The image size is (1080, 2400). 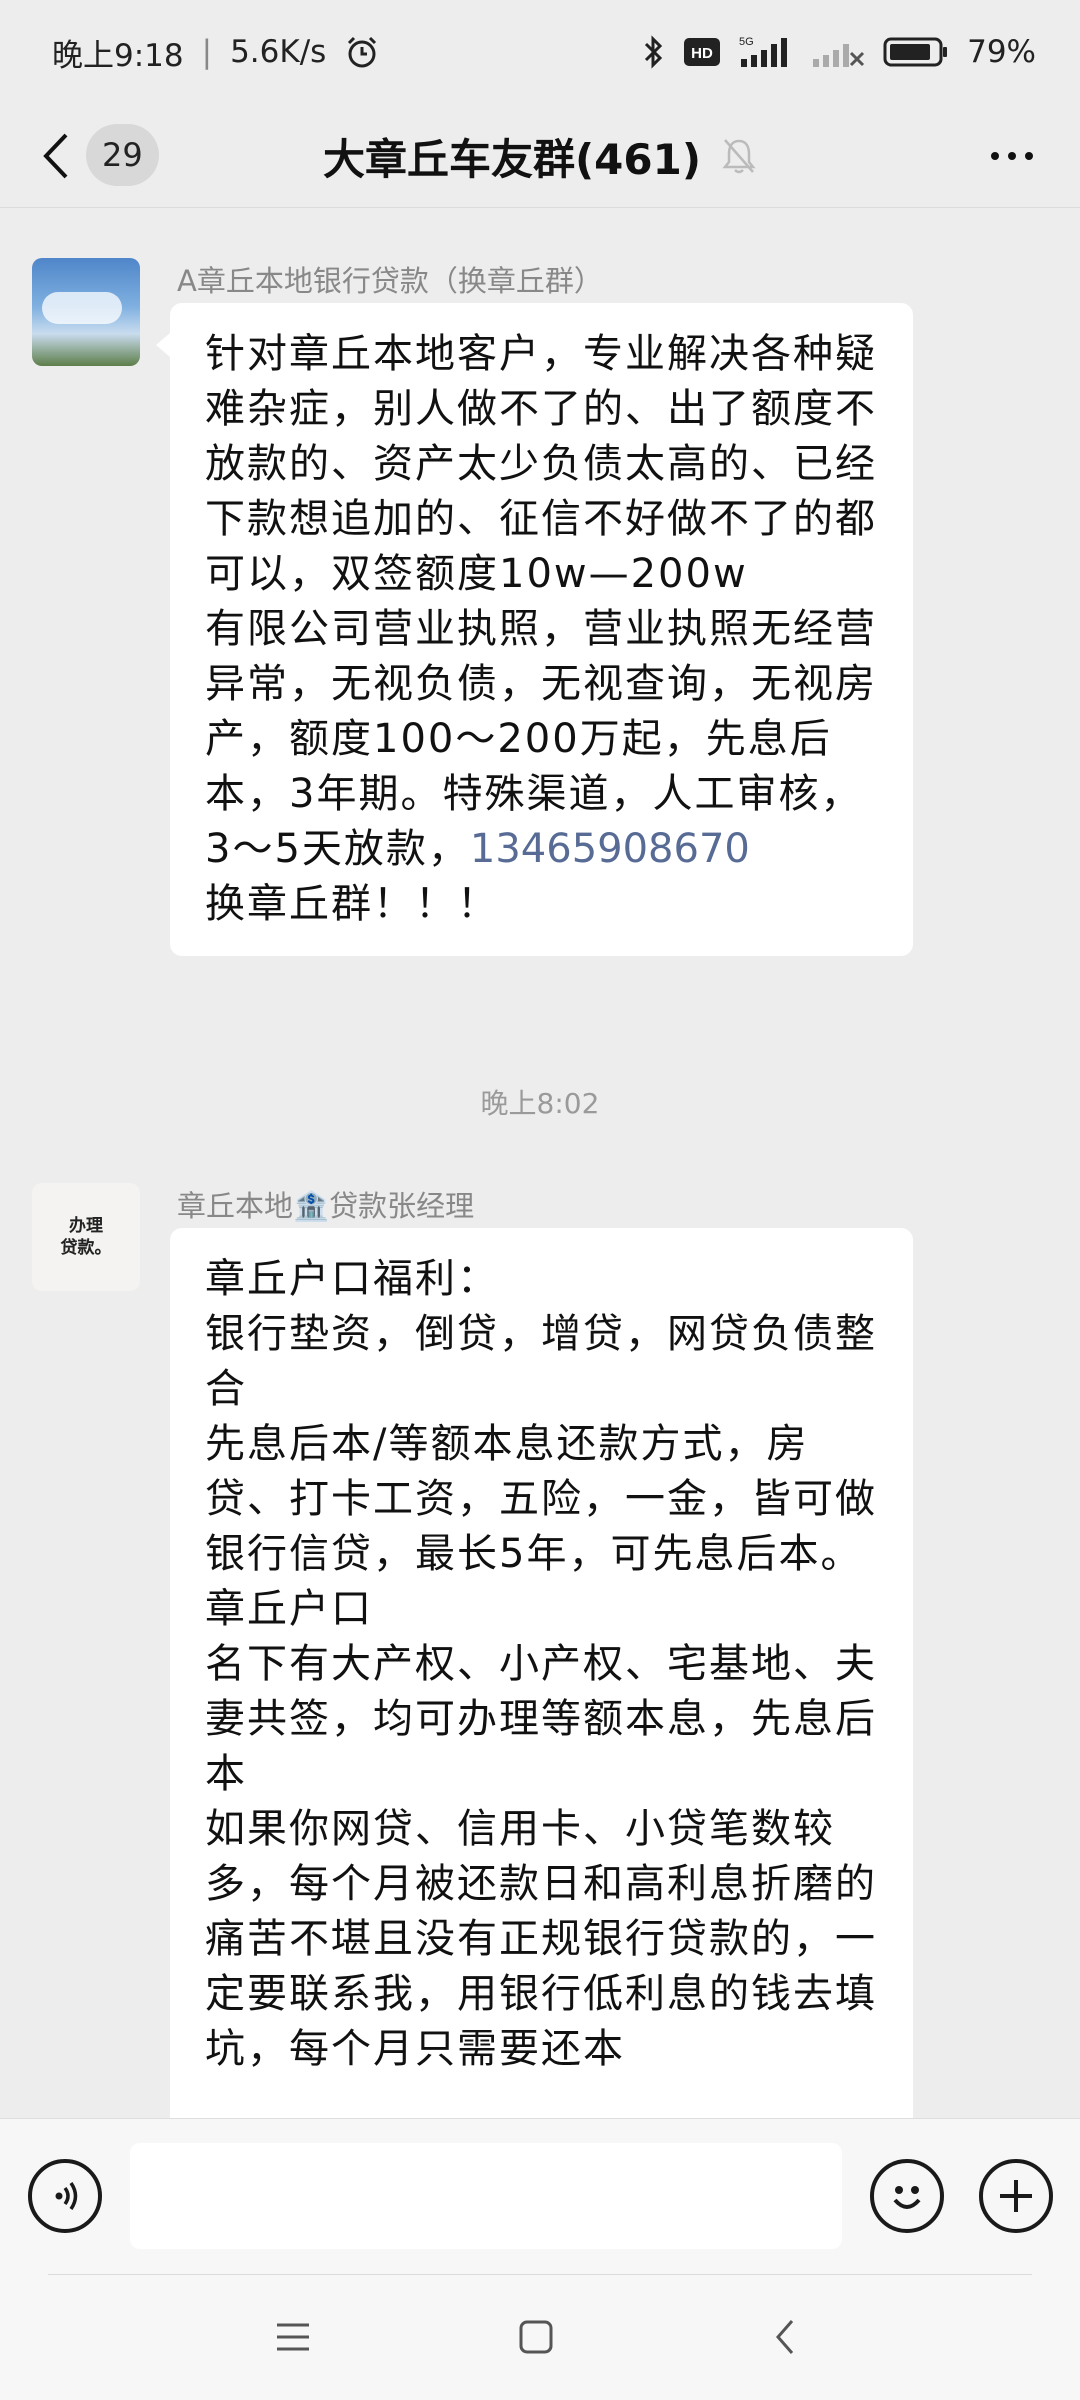 I want to click on voice-button, so click(x=65, y=2196).